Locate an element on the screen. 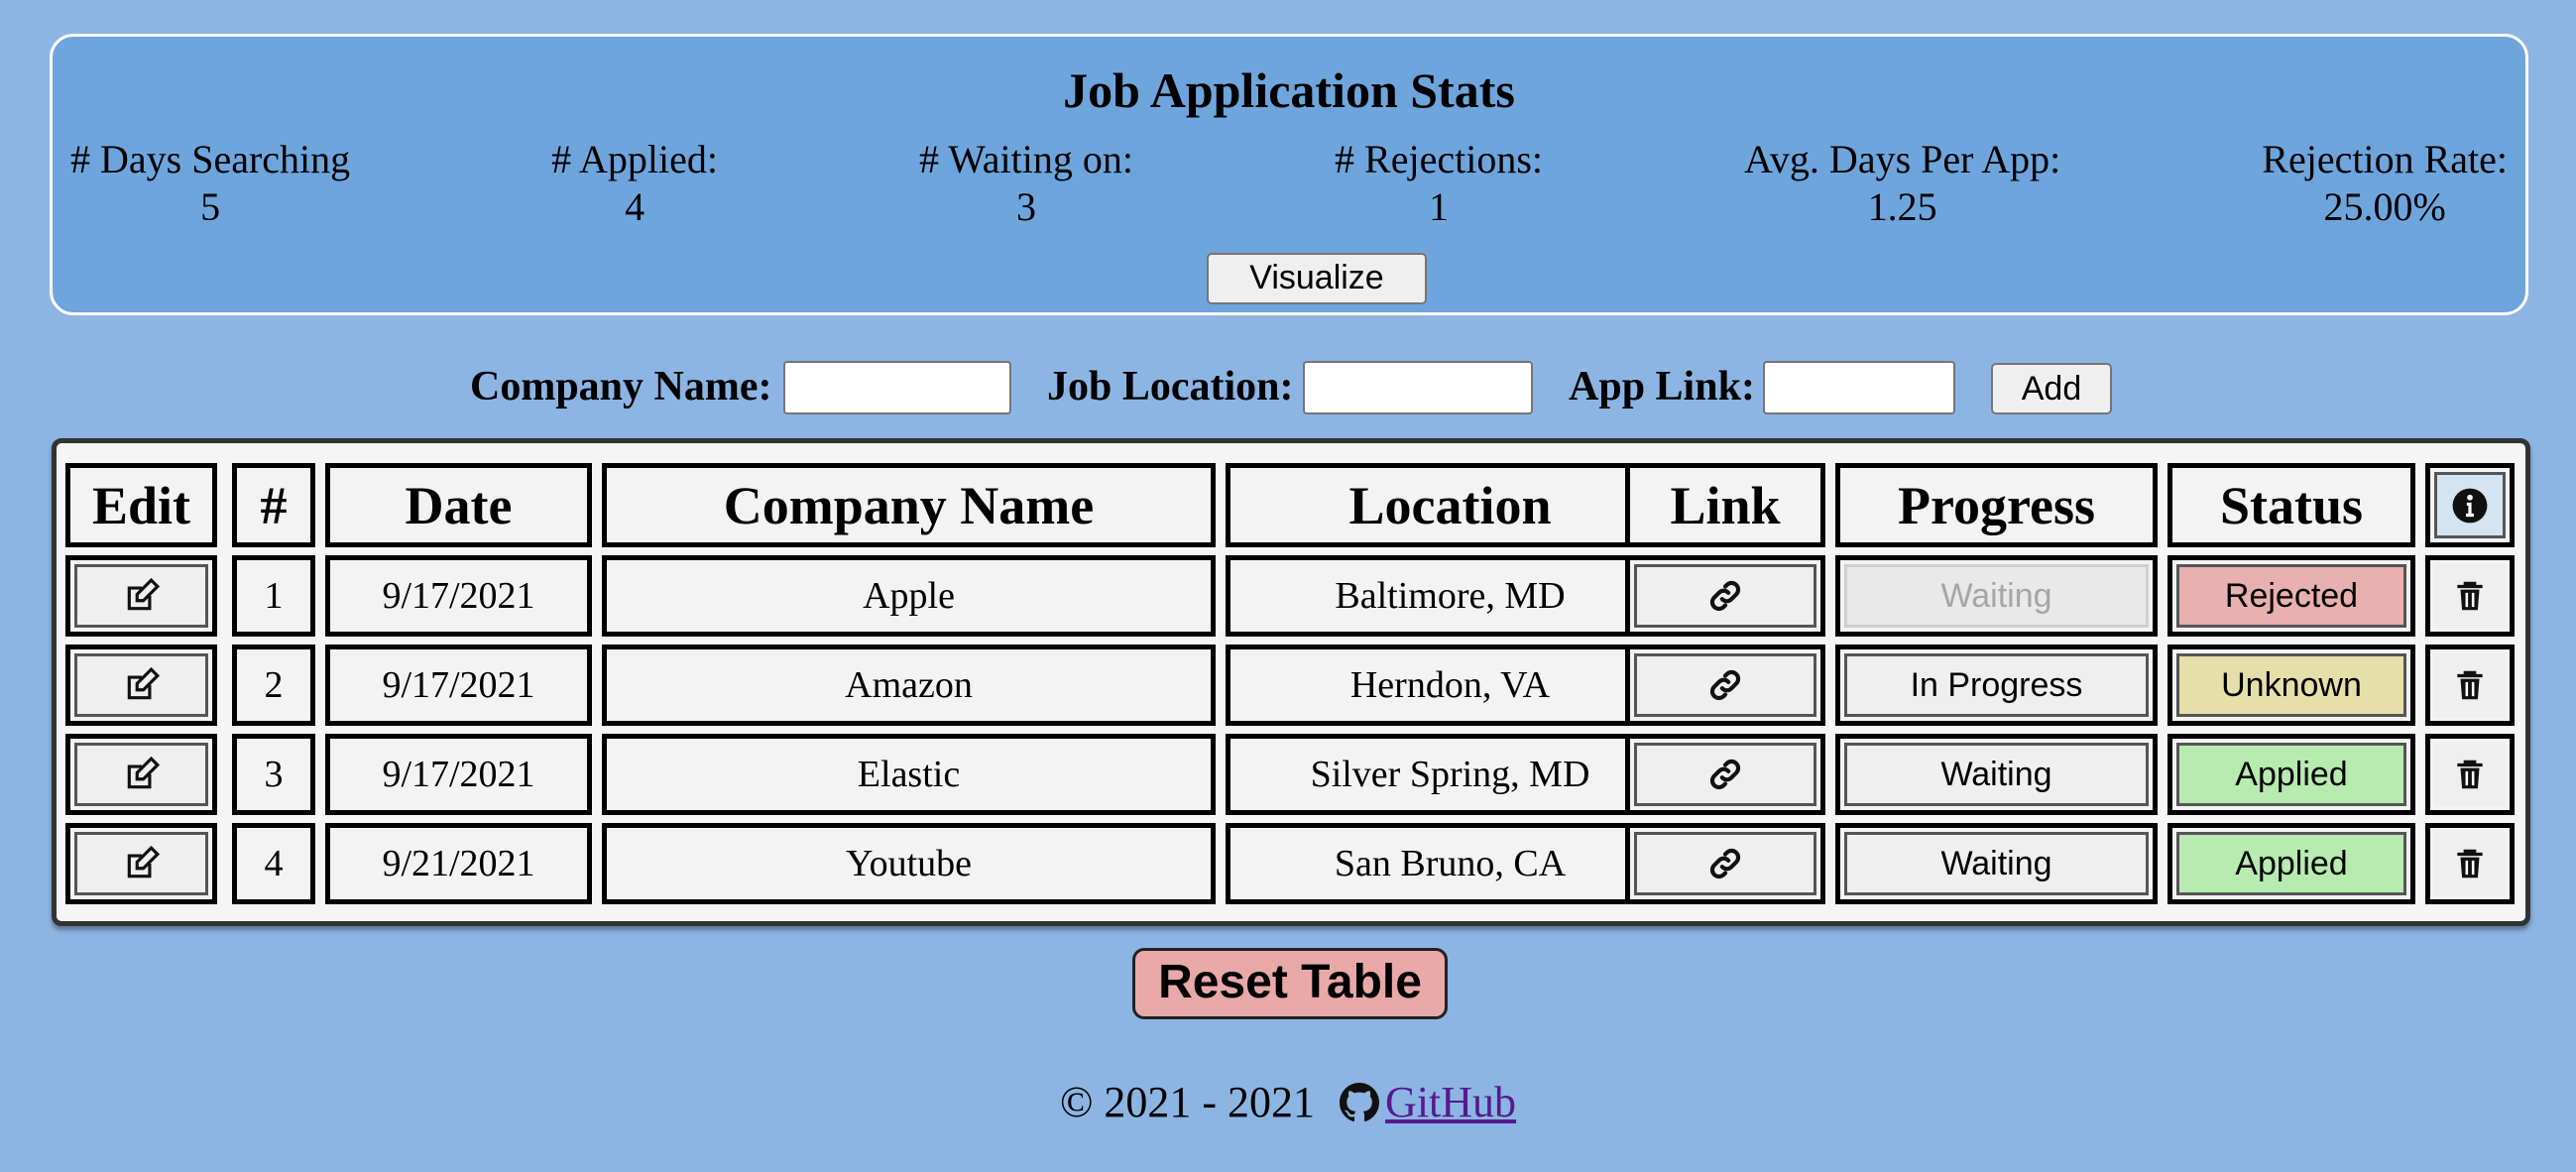  num-value: 4 is located at coordinates (274, 864).